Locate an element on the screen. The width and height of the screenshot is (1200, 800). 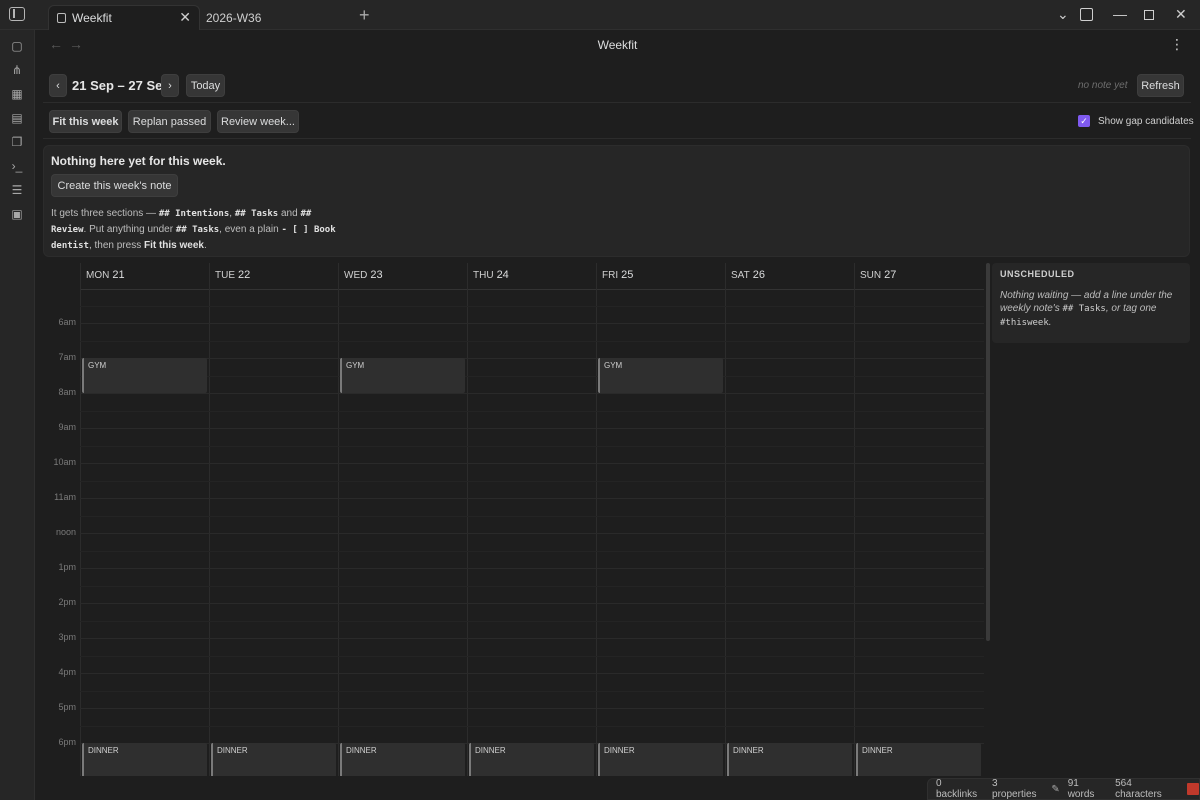
hour-label: 7am is located at coordinates (67, 357).